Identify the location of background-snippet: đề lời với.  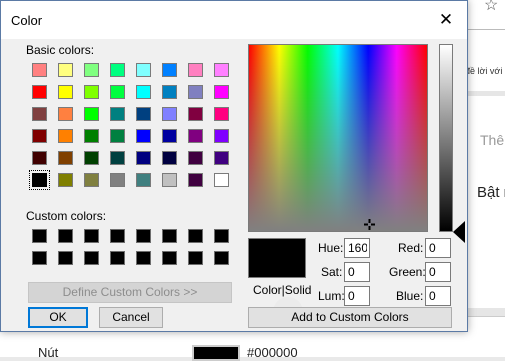
(484, 71).